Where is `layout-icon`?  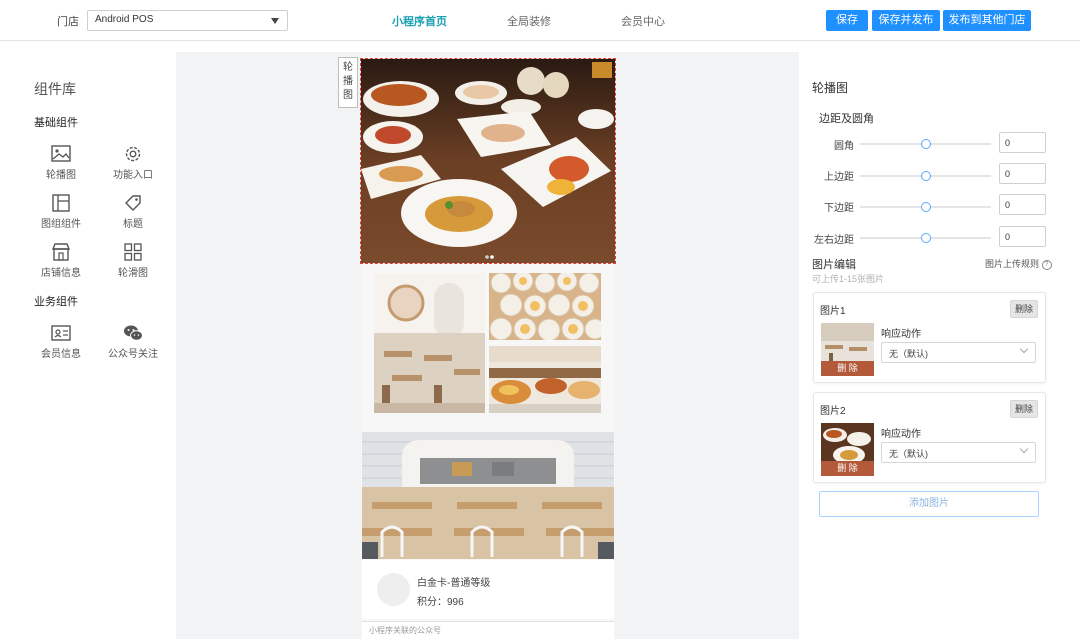 layout-icon is located at coordinates (61, 203).